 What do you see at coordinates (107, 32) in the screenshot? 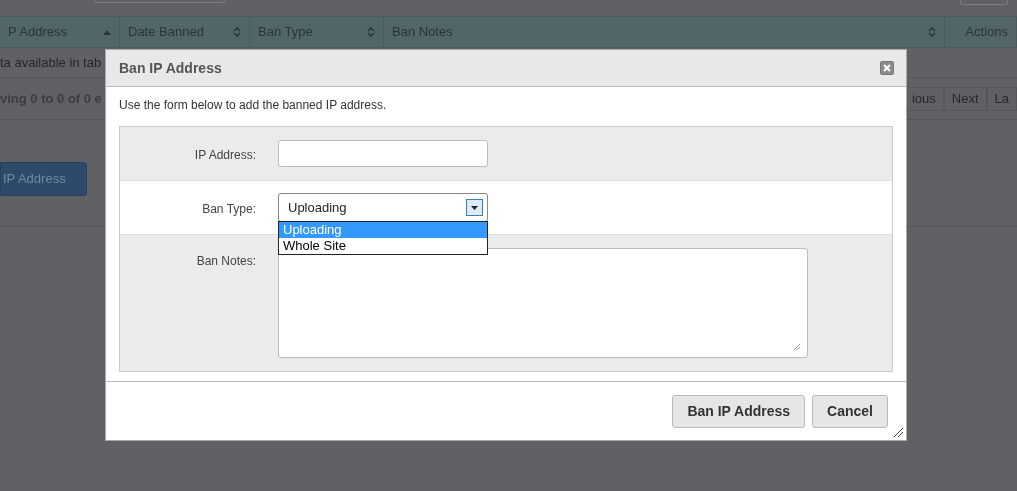
I see `sort-ascending-icon` at bounding box center [107, 32].